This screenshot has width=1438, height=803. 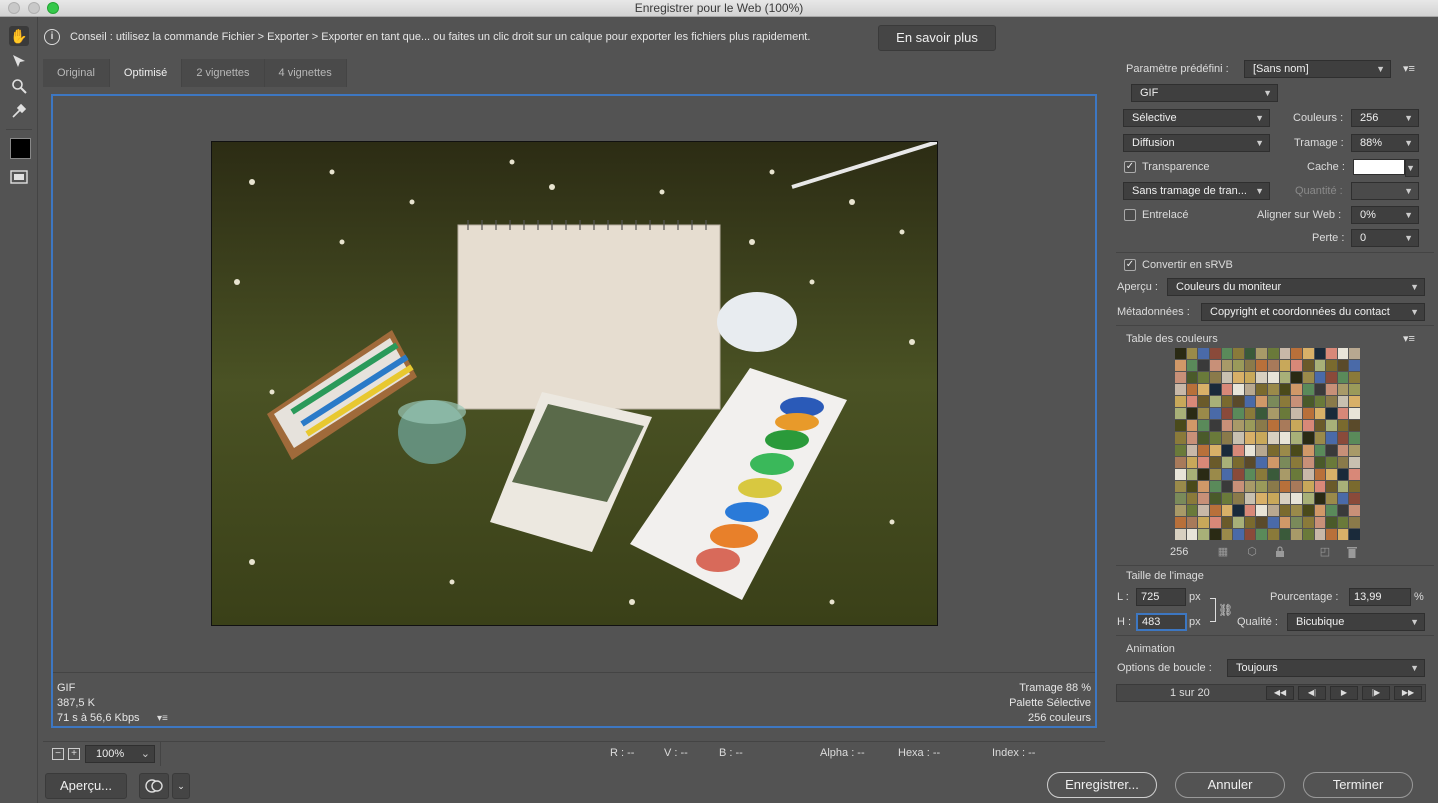 I want to click on learn-more-button: En savoir plus, so click(x=937, y=38).